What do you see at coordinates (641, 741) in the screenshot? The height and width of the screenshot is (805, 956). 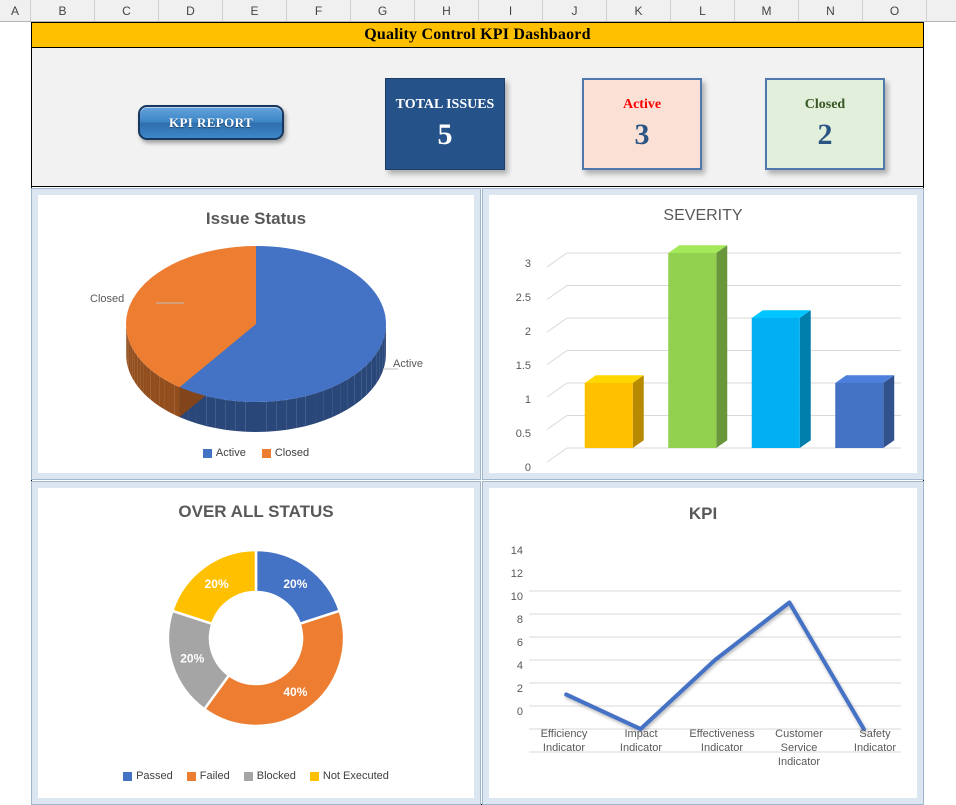 I see `kpi-xtick-impact: Impact Indicator` at bounding box center [641, 741].